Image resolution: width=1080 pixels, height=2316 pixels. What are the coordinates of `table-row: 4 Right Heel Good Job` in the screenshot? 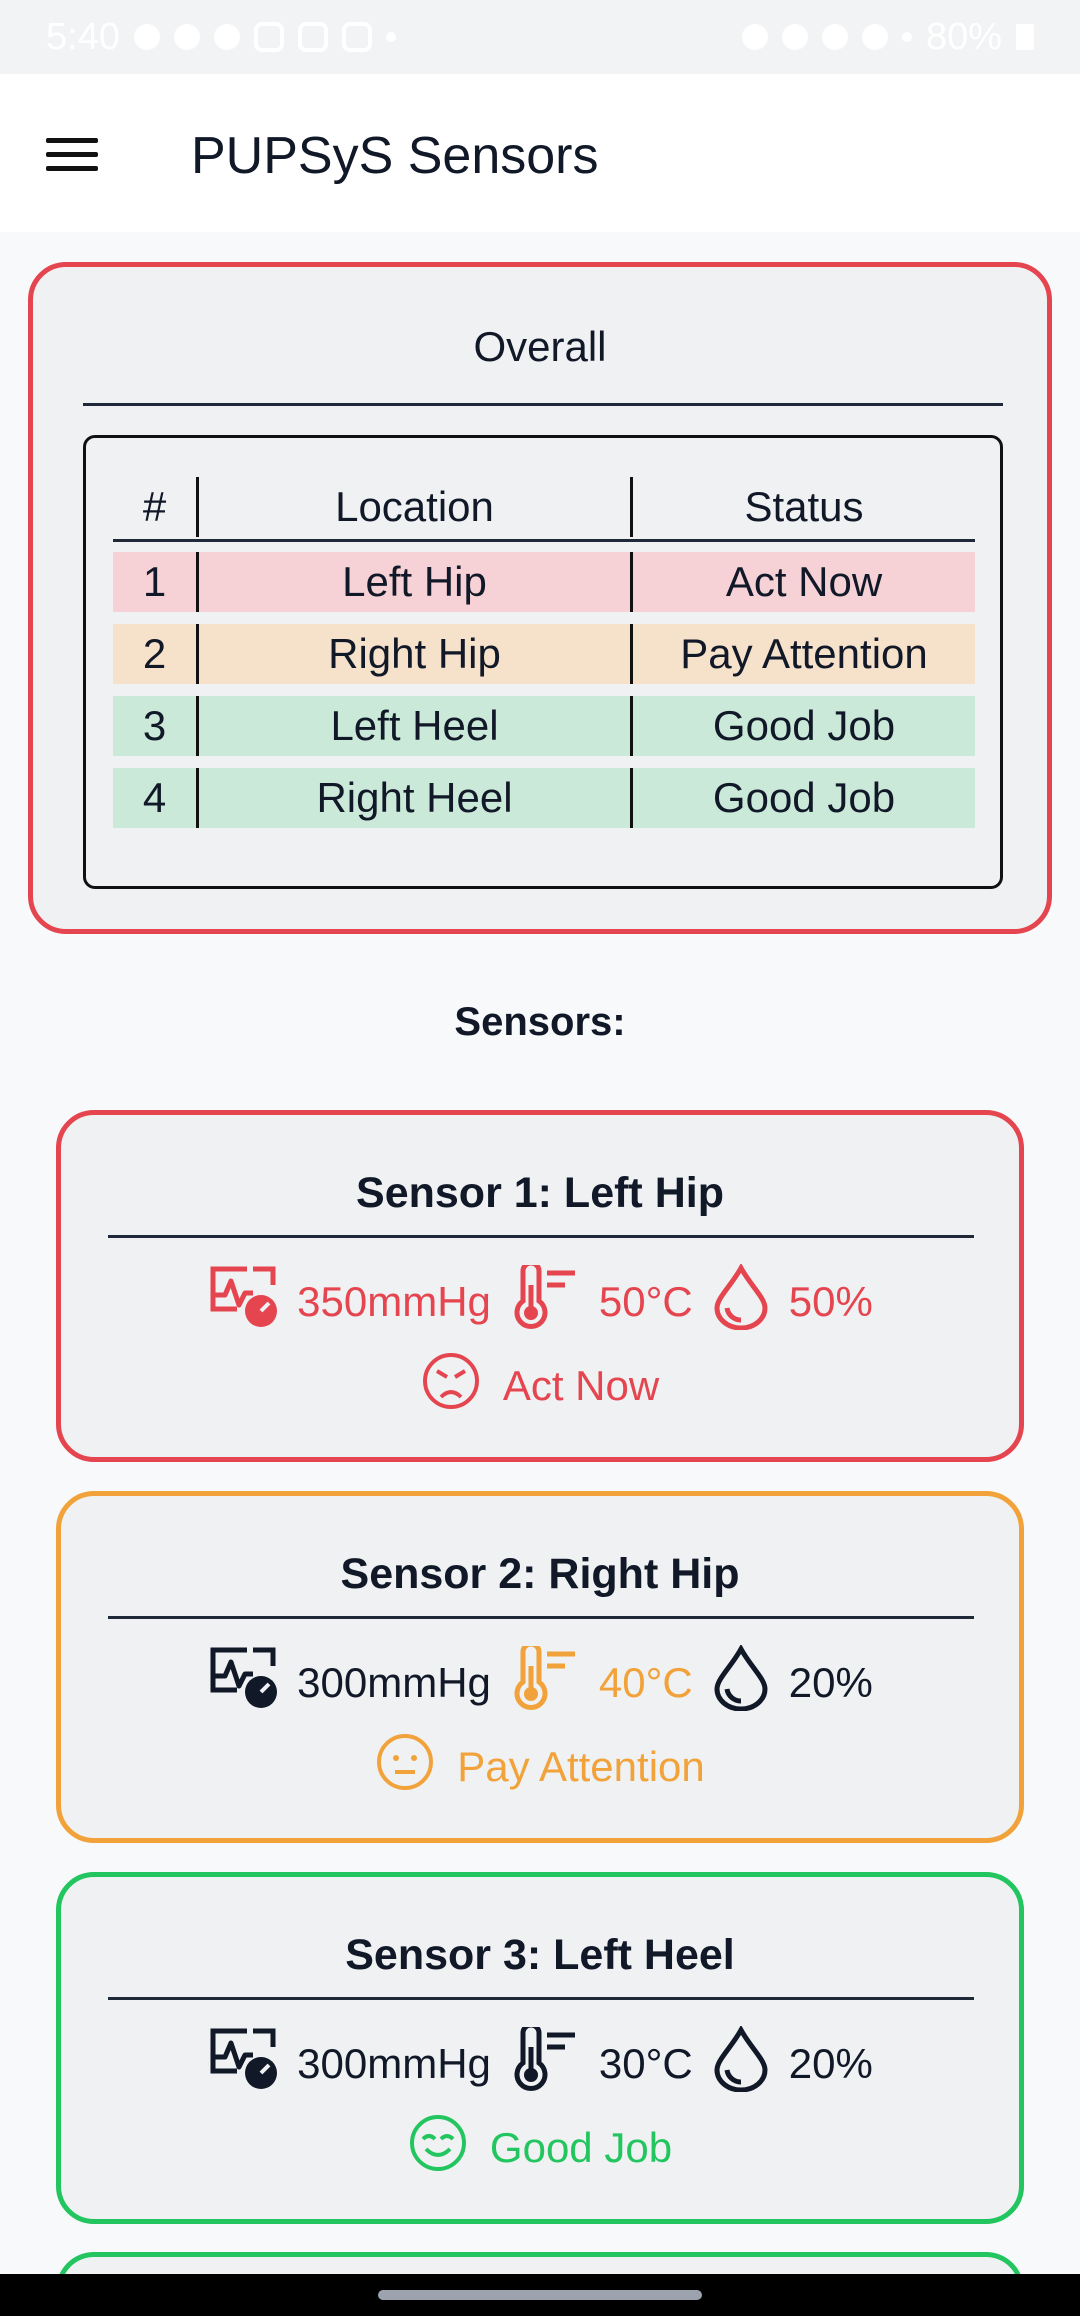 It's located at (544, 798).